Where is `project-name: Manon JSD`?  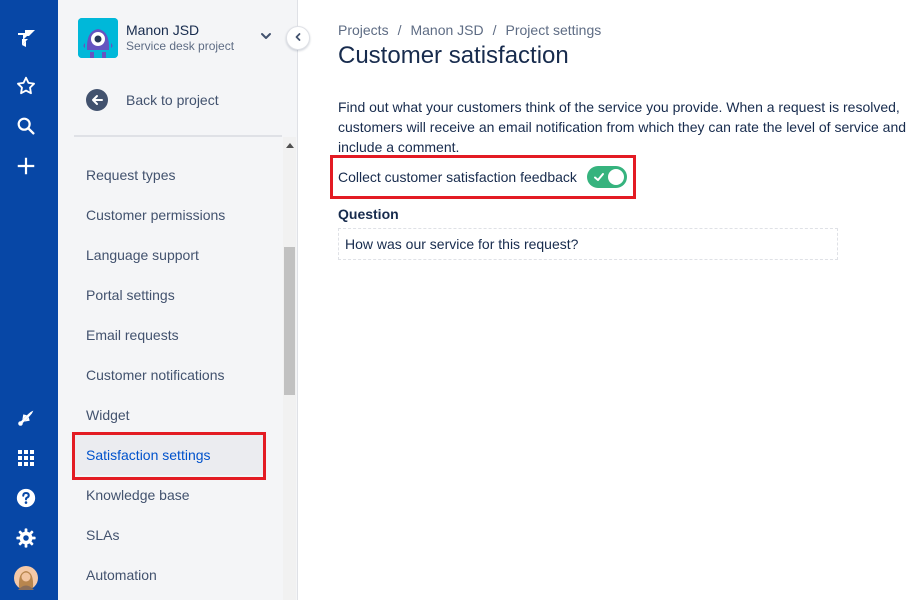
project-name: Manon JSD is located at coordinates (162, 30).